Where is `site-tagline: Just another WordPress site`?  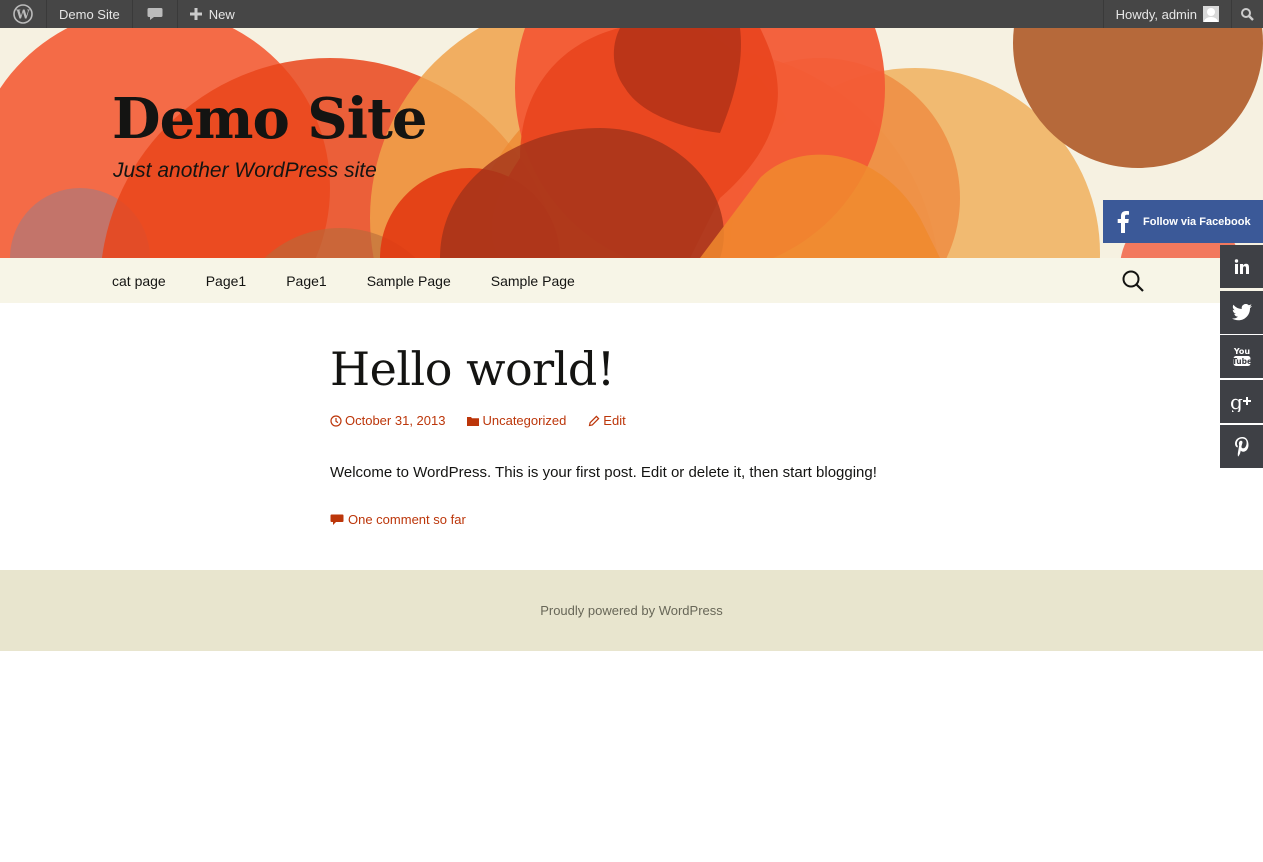
site-tagline: Just another WordPress site is located at coordinates (245, 170).